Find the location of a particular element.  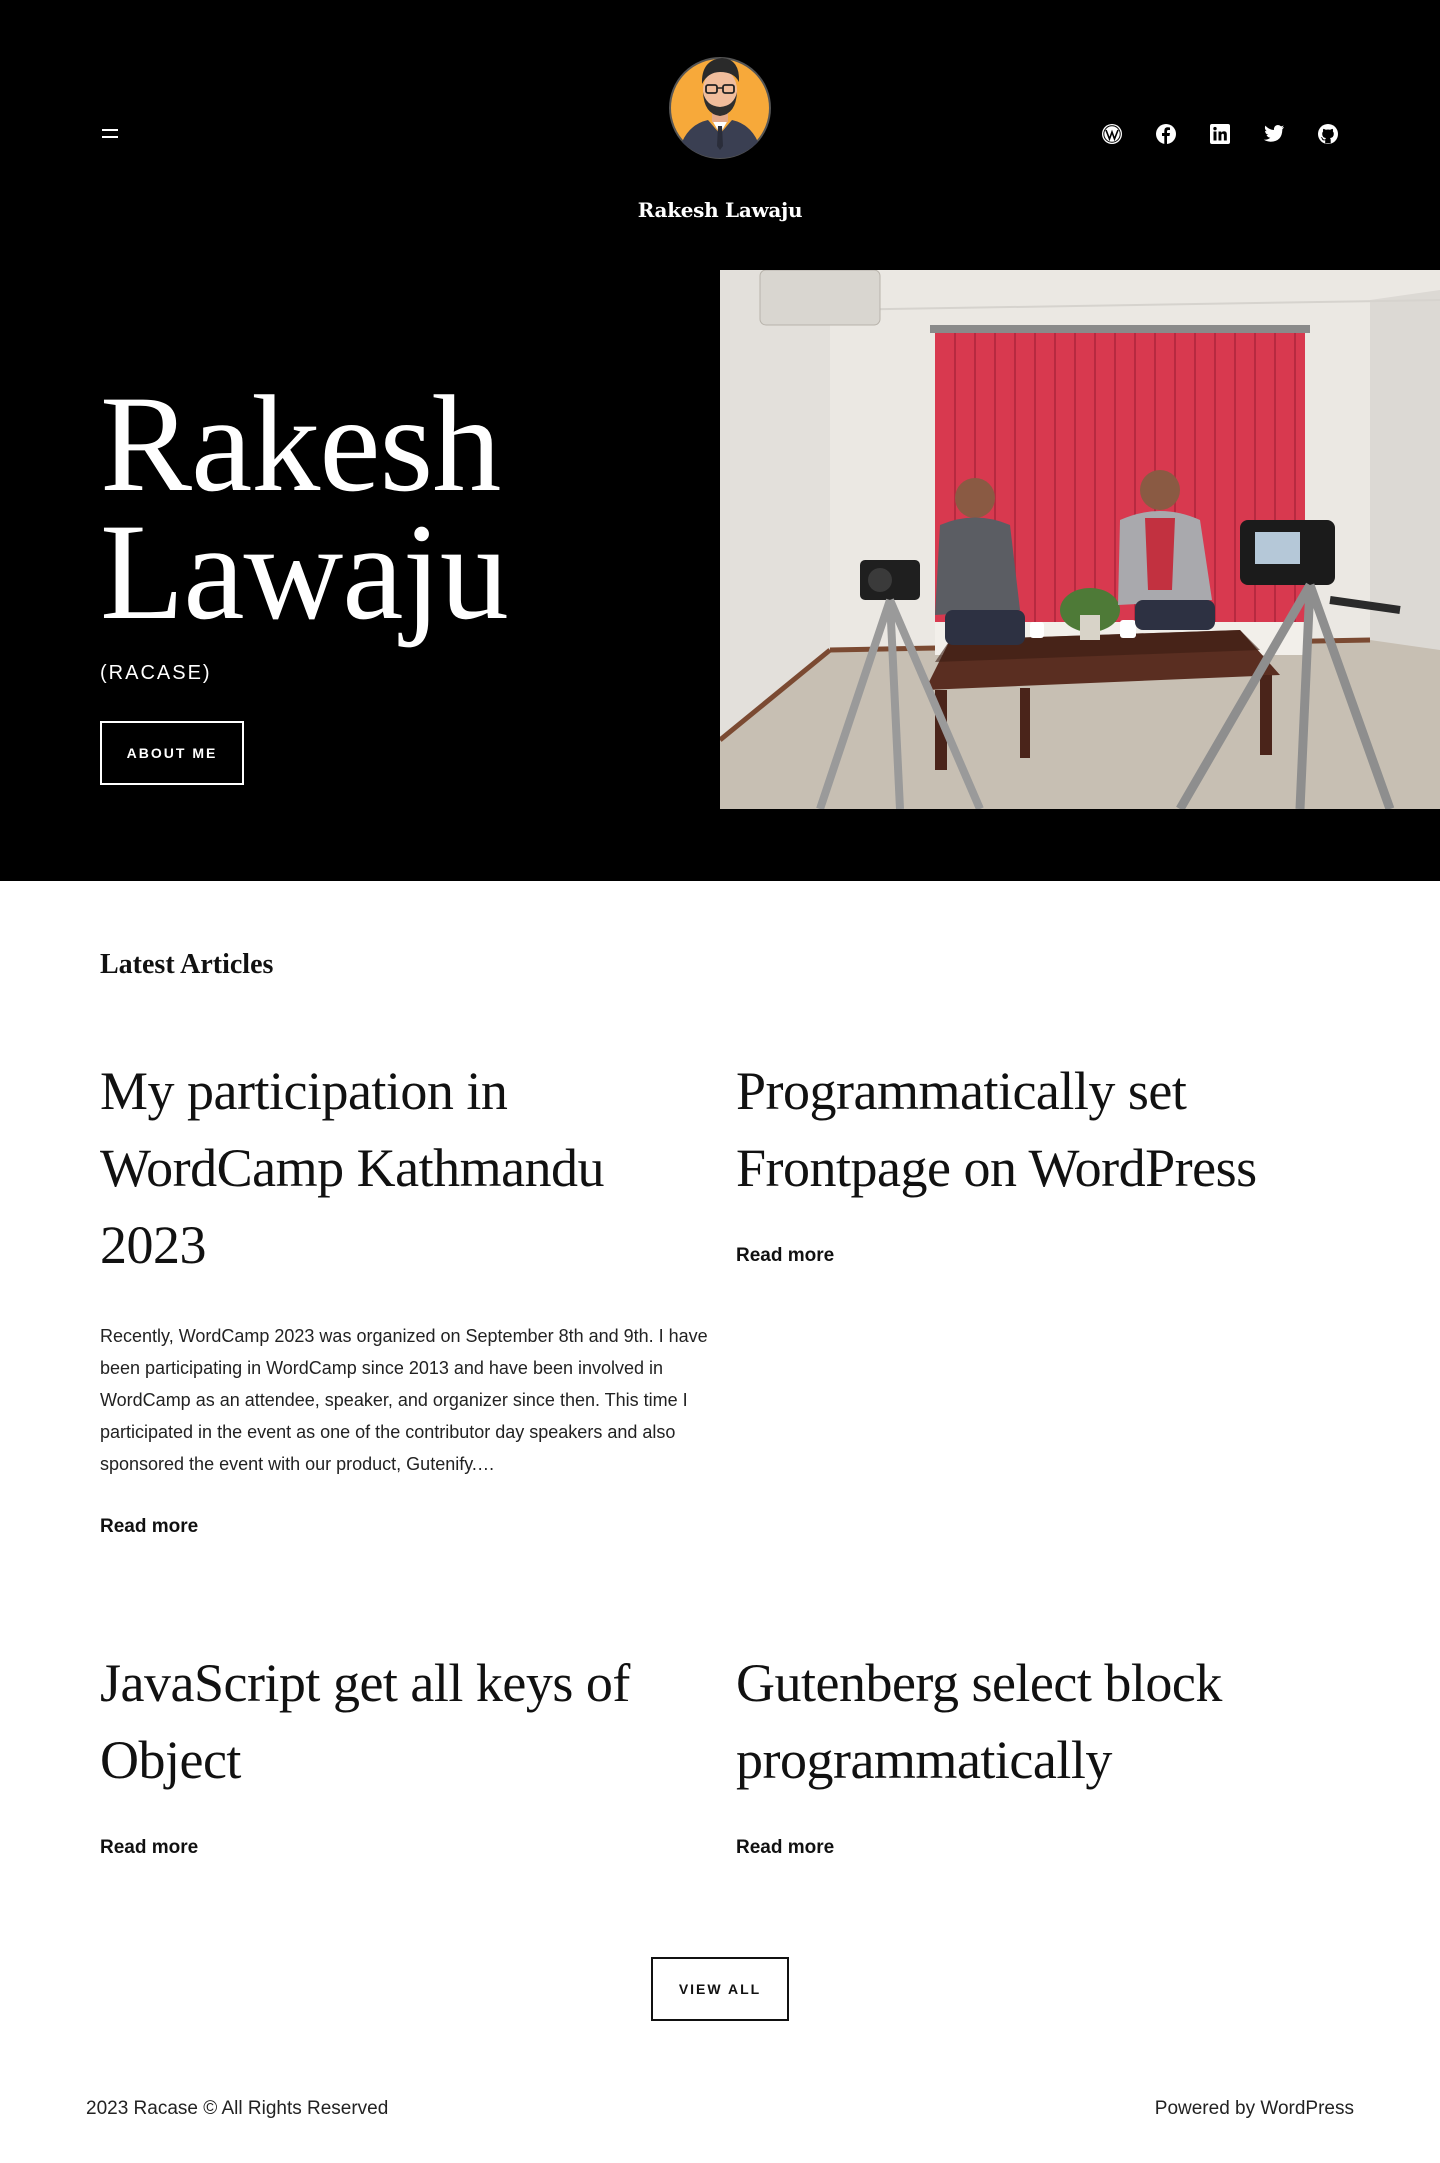

footer-copyright: 2023 Racase © All Rights Reserved is located at coordinates (237, 2108).